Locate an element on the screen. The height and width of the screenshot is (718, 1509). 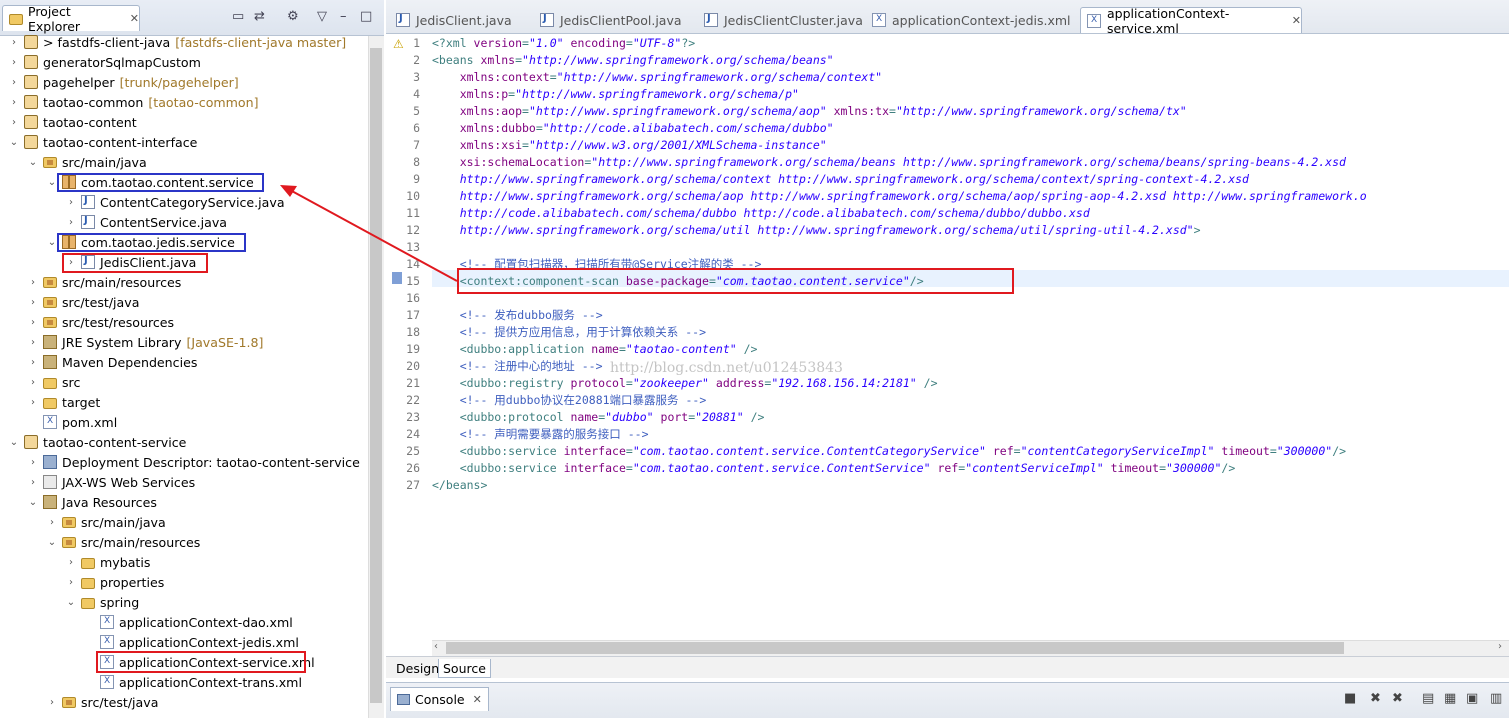
annotation-arrow is located at coordinates (369, 233).